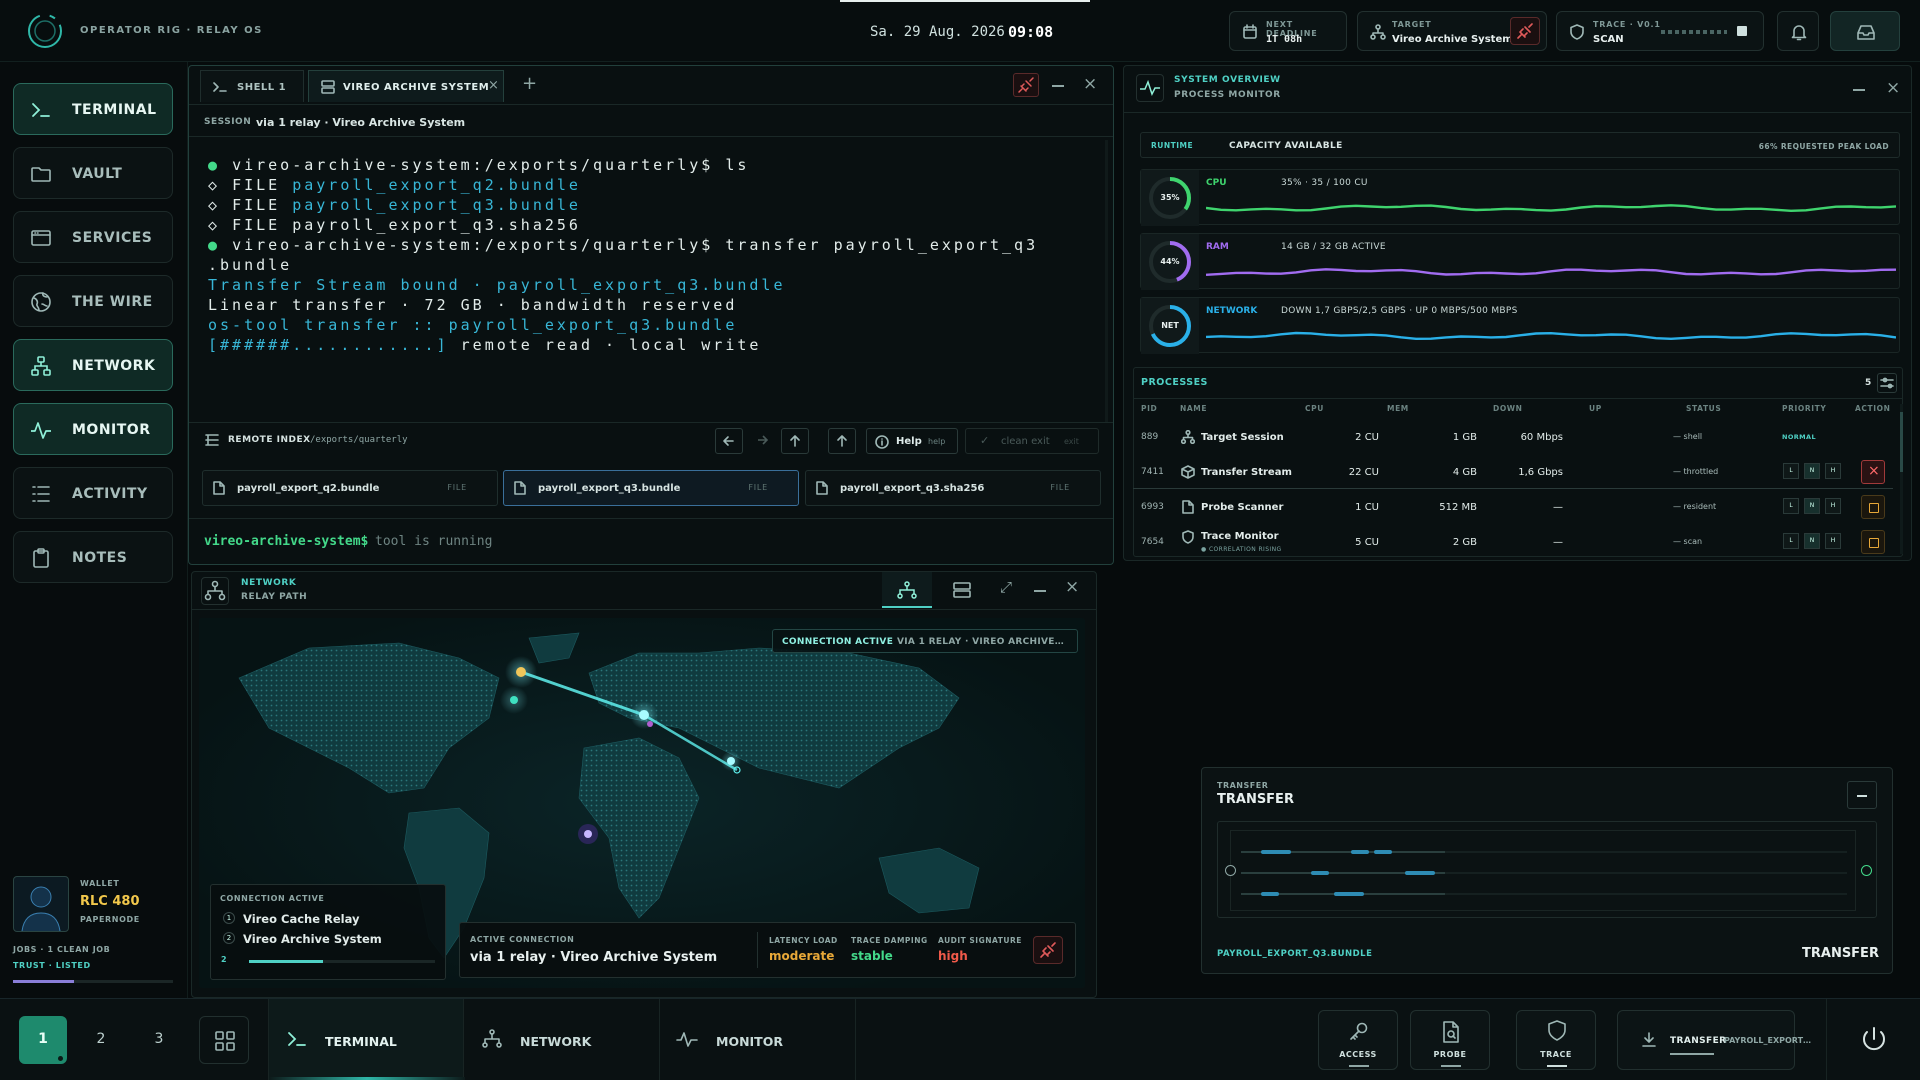 This screenshot has height=1080, width=1920. I want to click on help-button: Help help, so click(912, 441).